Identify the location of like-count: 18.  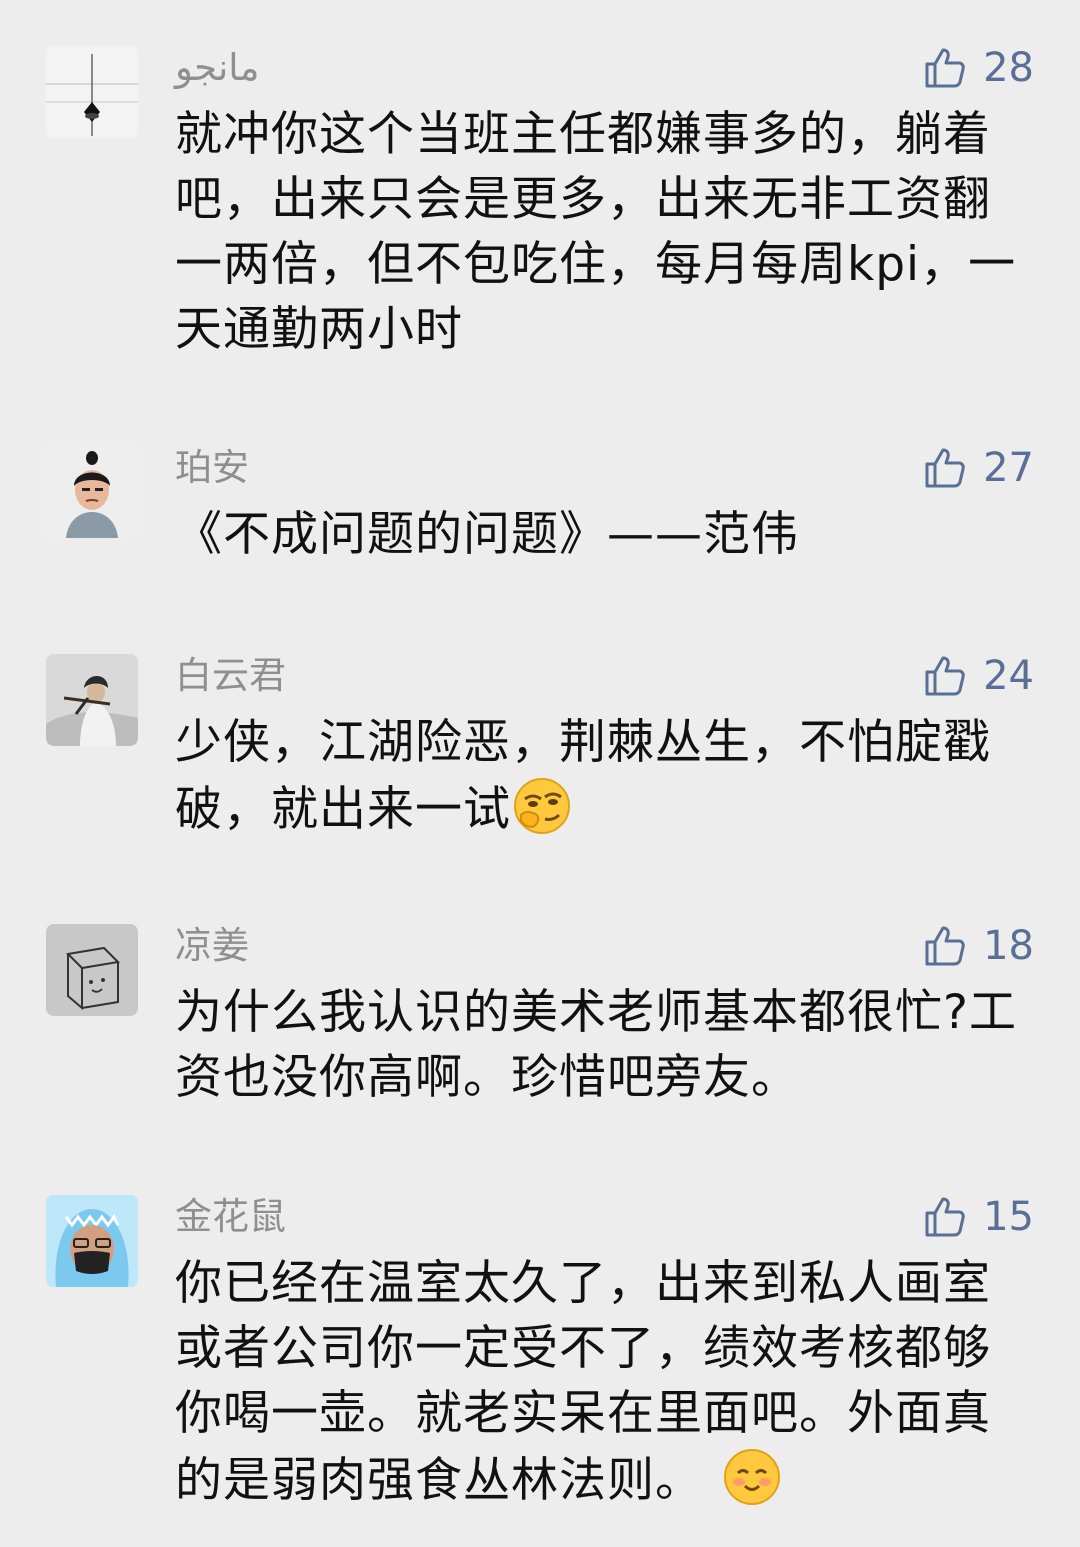
(1008, 946).